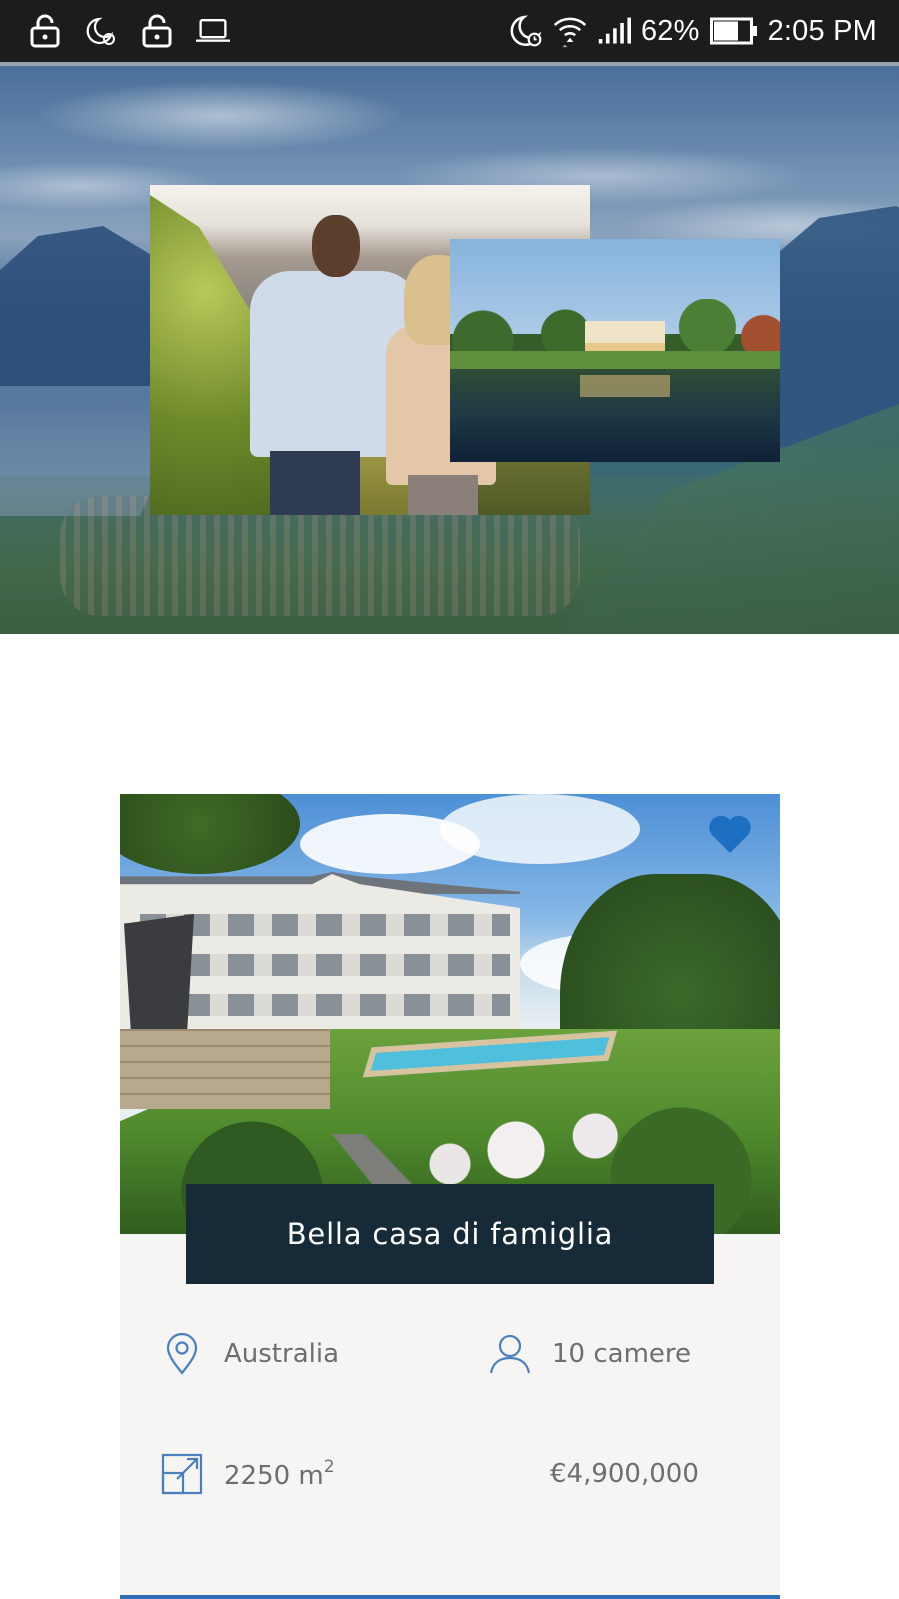 Image resolution: width=899 pixels, height=1599 pixels. Describe the element at coordinates (540, 829) in the screenshot. I see `photo-cloud` at that location.